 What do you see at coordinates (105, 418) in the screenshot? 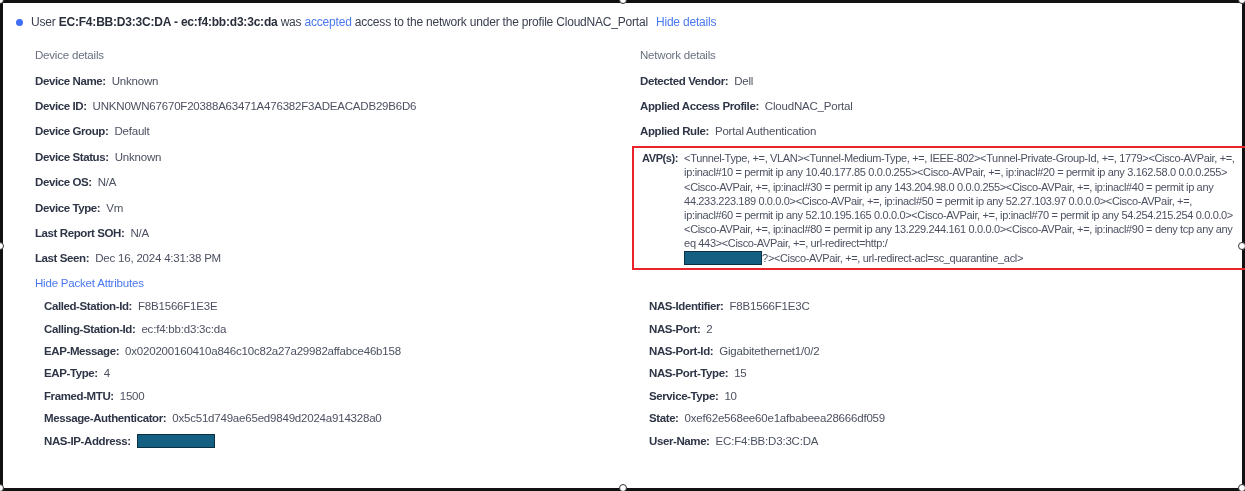
I see `field-label: Message-Authenticator:` at bounding box center [105, 418].